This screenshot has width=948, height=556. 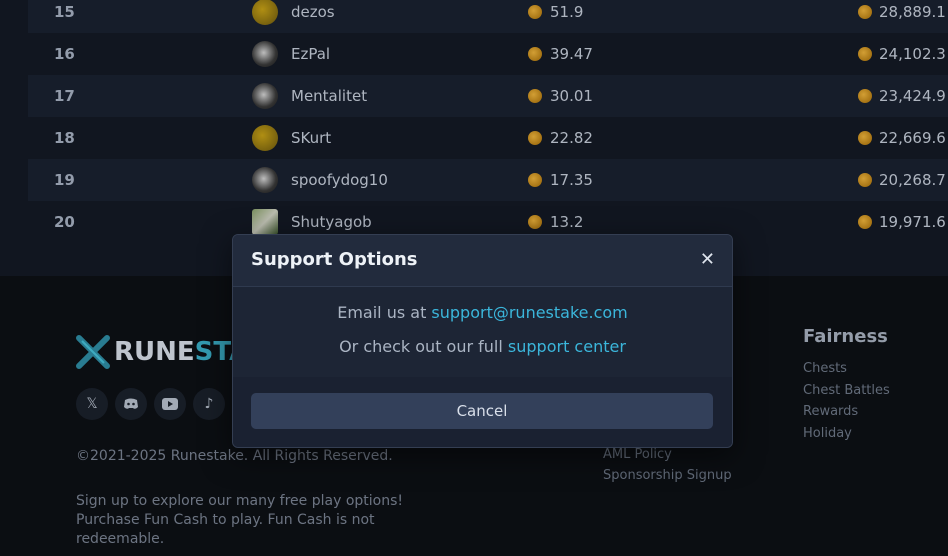 I want to click on modal-footer: Cancel, so click(x=482, y=412).